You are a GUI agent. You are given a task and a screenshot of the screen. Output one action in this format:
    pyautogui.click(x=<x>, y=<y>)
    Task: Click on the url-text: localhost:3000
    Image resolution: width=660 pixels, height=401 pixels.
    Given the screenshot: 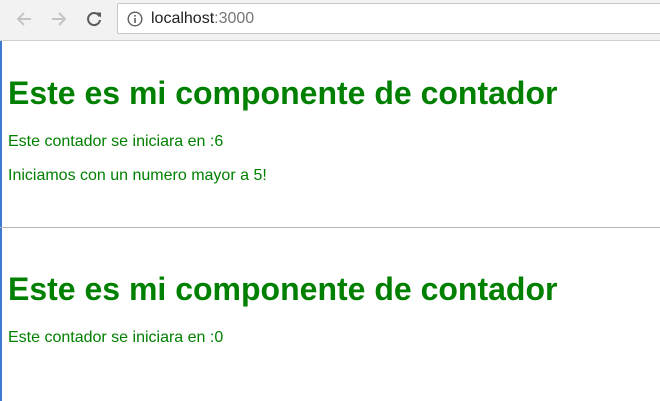 What is the action you would take?
    pyautogui.click(x=202, y=19)
    